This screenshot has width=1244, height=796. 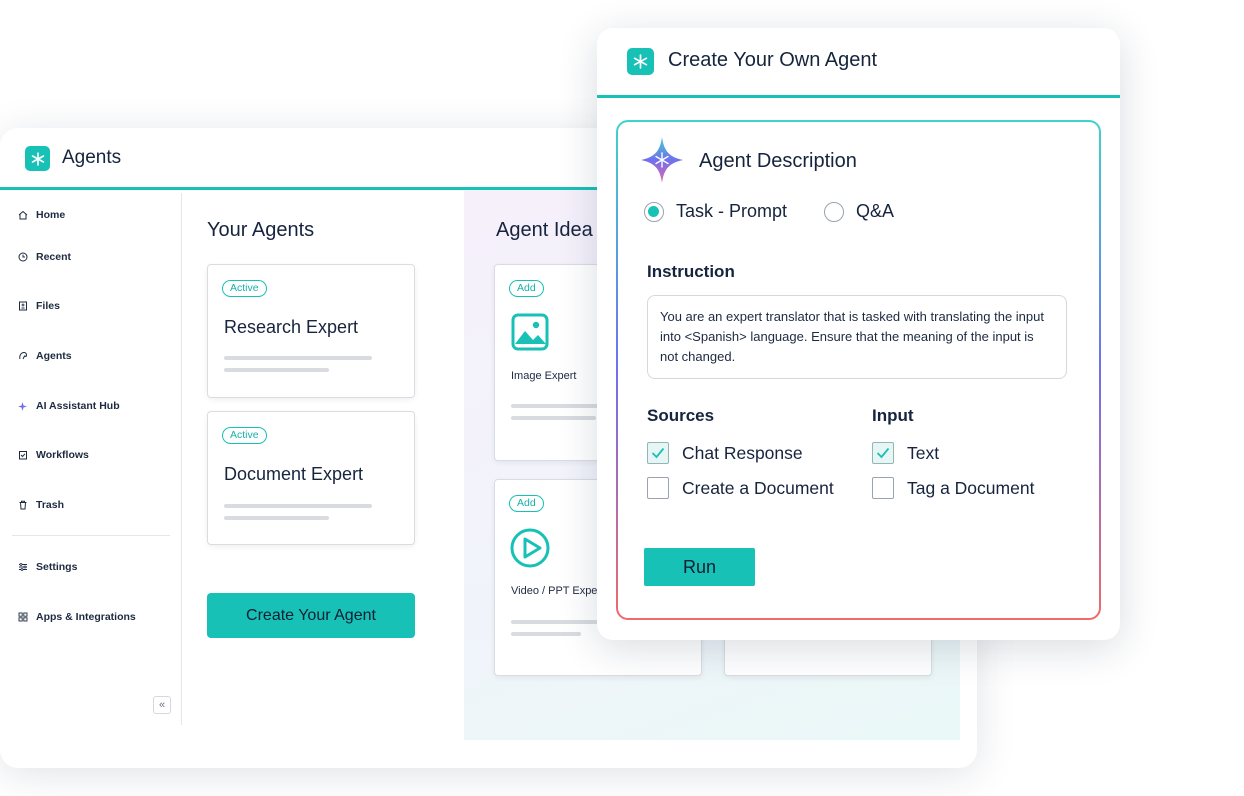 What do you see at coordinates (86, 617) in the screenshot?
I see `sidebar-item-label: Apps & Integrations` at bounding box center [86, 617].